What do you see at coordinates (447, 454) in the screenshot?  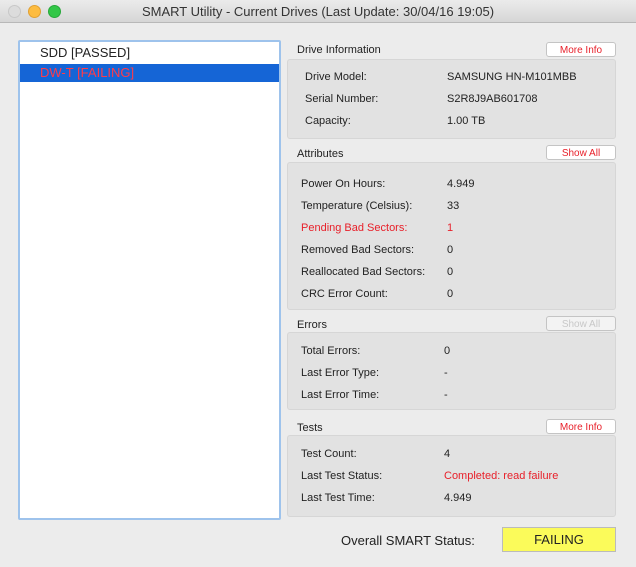 I see `test-count-value: 4` at bounding box center [447, 454].